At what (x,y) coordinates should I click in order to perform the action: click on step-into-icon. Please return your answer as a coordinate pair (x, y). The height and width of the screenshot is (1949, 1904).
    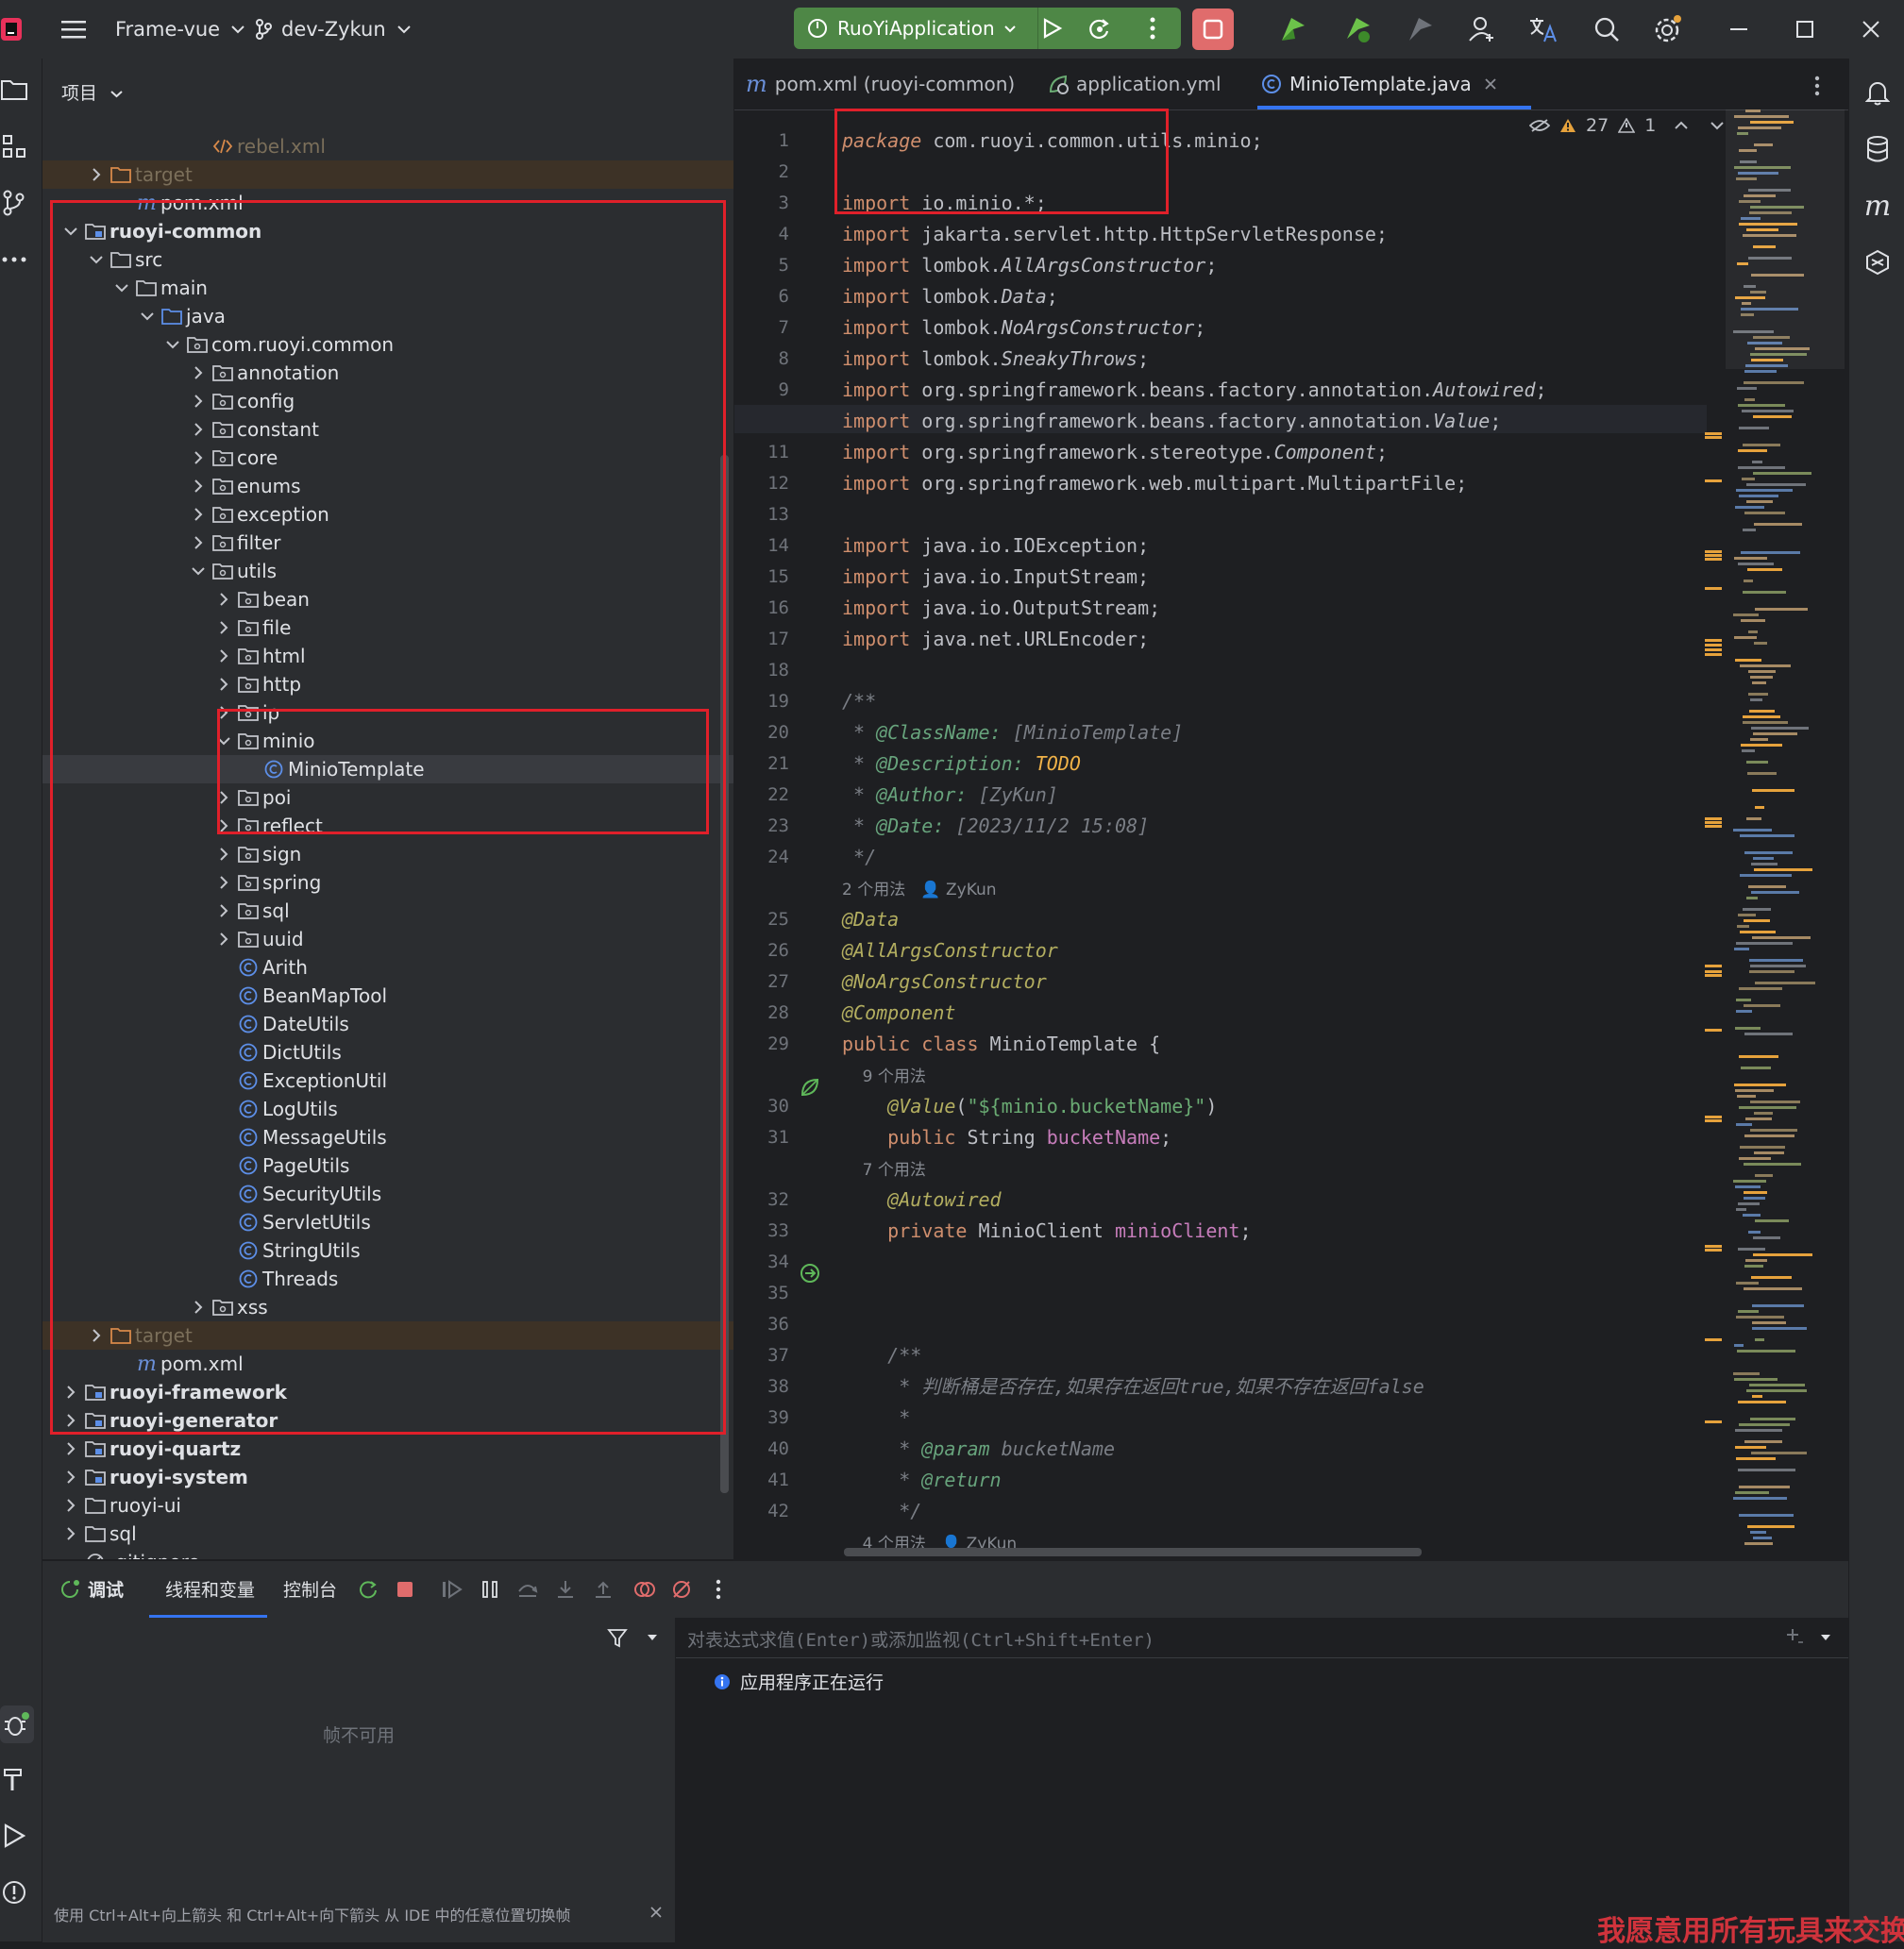
    Looking at the image, I should click on (565, 1589).